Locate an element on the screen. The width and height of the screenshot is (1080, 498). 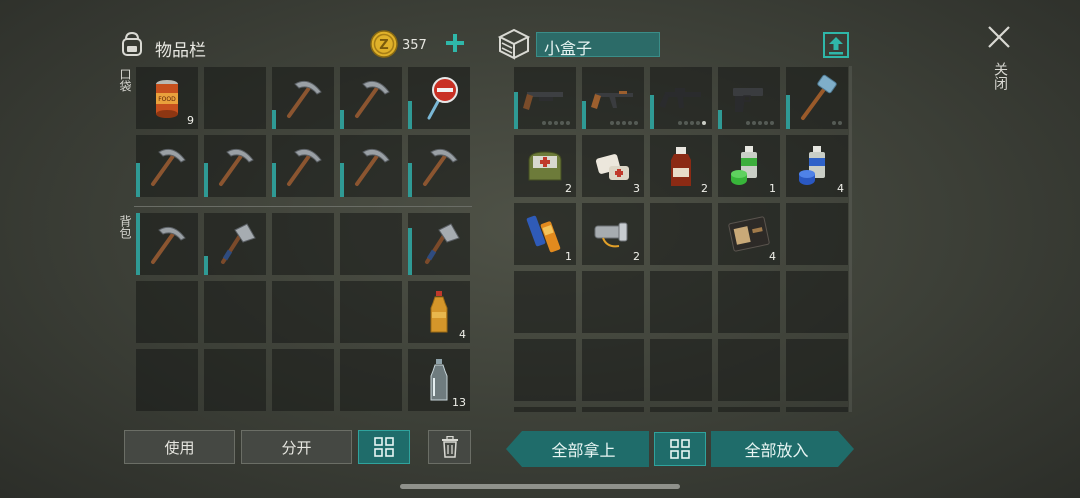
home-indicator is located at coordinates (540, 486).